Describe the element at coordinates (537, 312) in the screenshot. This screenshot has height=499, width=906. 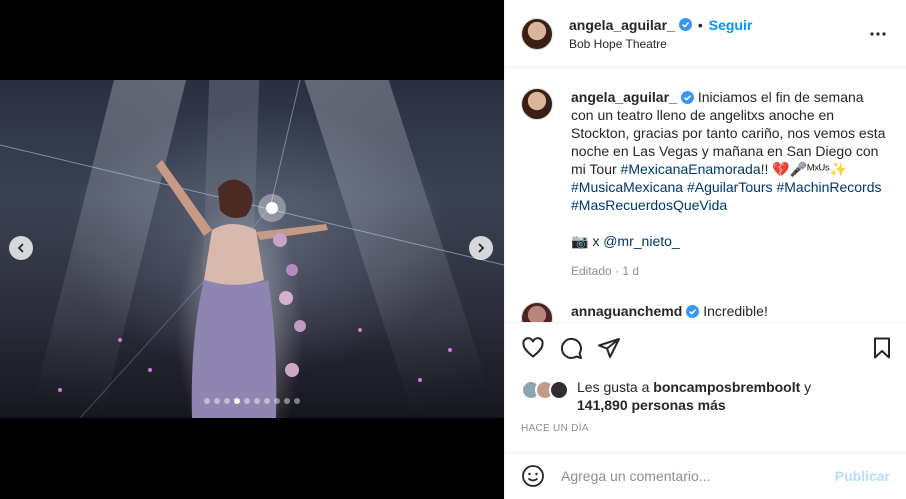
I see `commenter-avatar` at that location.